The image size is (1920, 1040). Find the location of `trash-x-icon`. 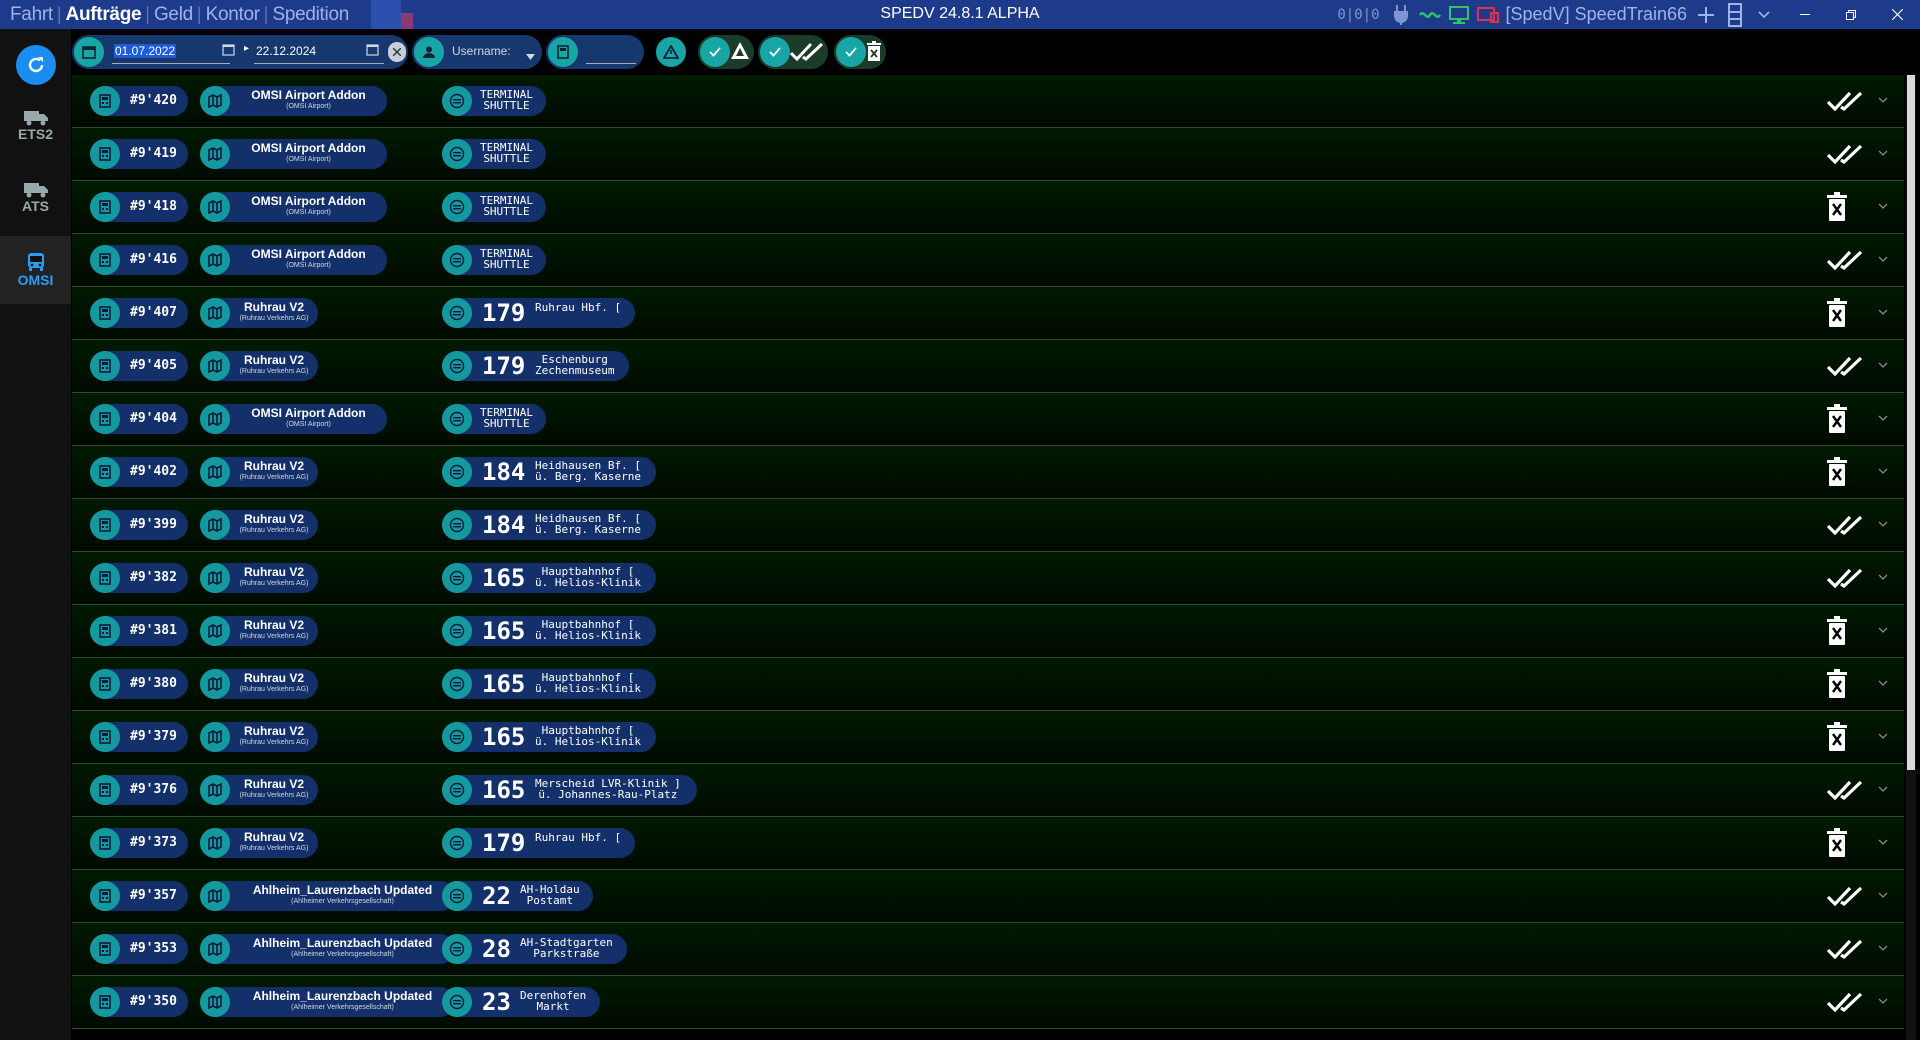

trash-x-icon is located at coordinates (1837, 842).